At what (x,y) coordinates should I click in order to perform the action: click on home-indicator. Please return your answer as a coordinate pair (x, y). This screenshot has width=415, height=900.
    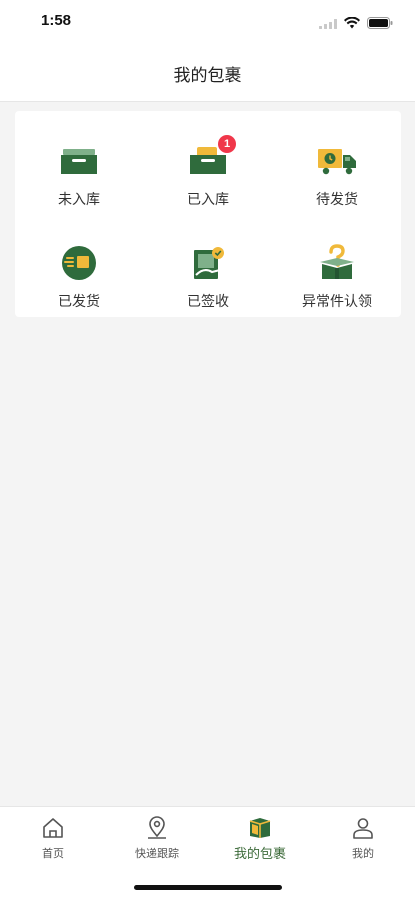
    Looking at the image, I should click on (208, 887).